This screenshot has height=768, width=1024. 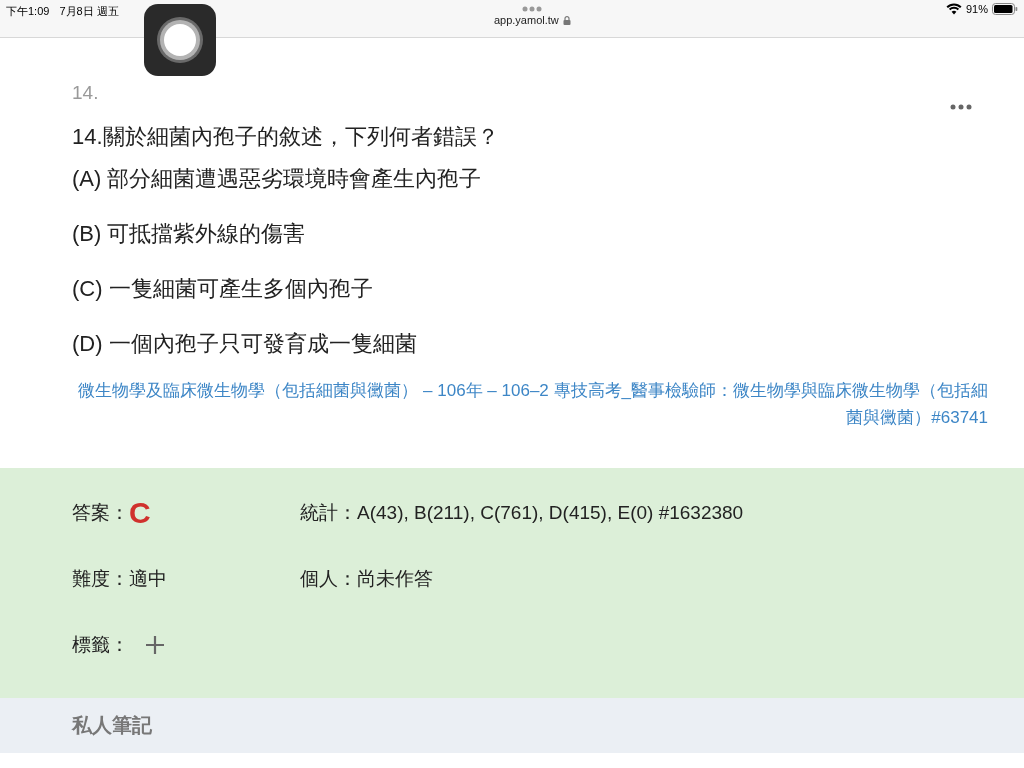 I want to click on add-icon, so click(x=155, y=645).